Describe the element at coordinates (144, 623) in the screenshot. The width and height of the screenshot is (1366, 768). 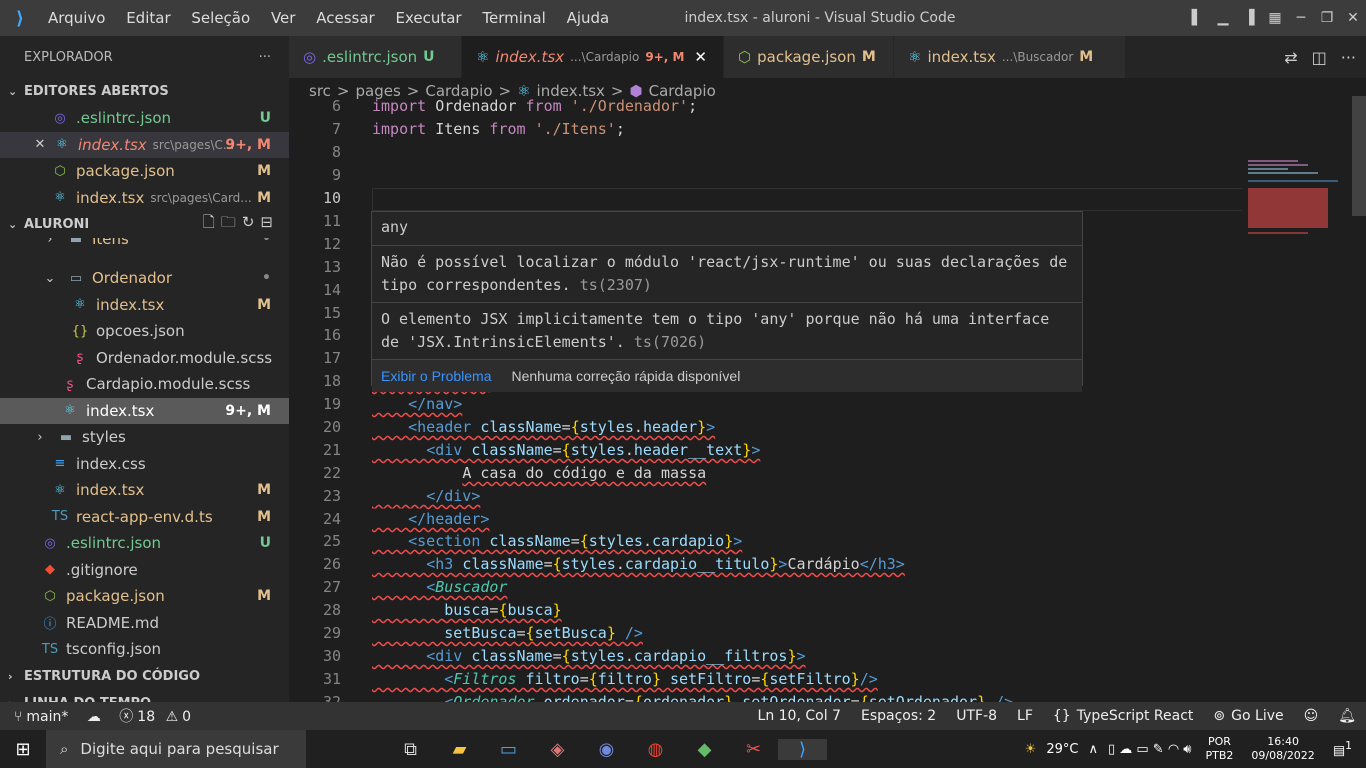
I see `tree-file: ⓘ README.md` at that location.